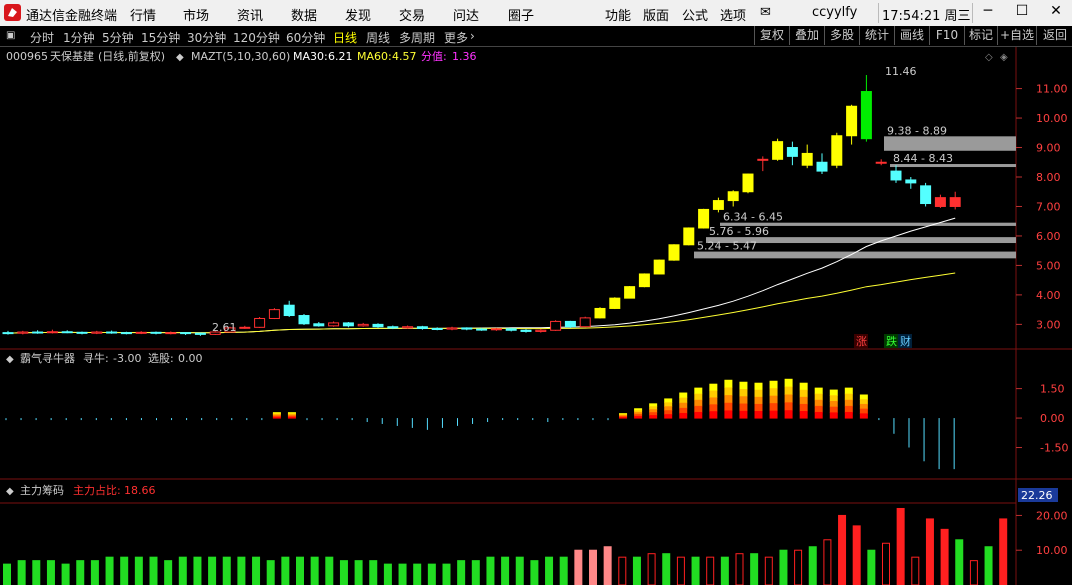 The image size is (1072, 585). Describe the element at coordinates (345, 37) in the screenshot. I see `period-daily: 日线` at that location.